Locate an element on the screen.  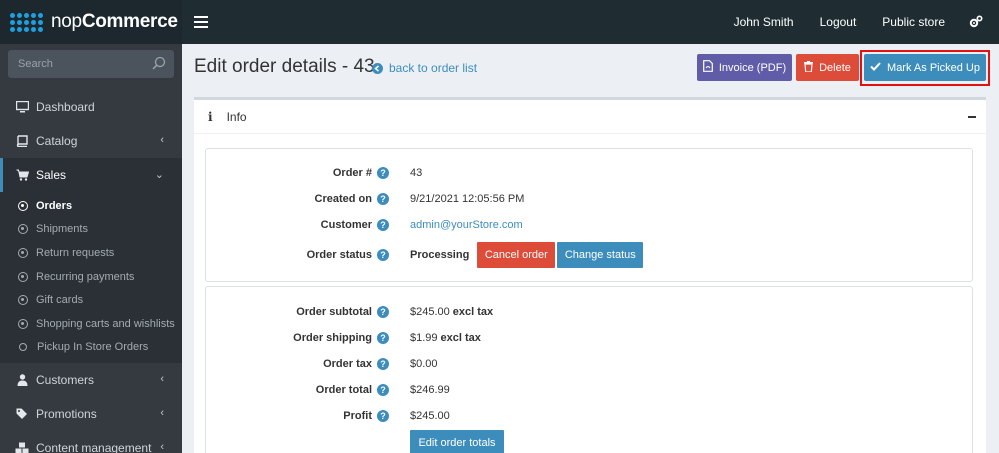
sidebar-search is located at coordinates (91, 64).